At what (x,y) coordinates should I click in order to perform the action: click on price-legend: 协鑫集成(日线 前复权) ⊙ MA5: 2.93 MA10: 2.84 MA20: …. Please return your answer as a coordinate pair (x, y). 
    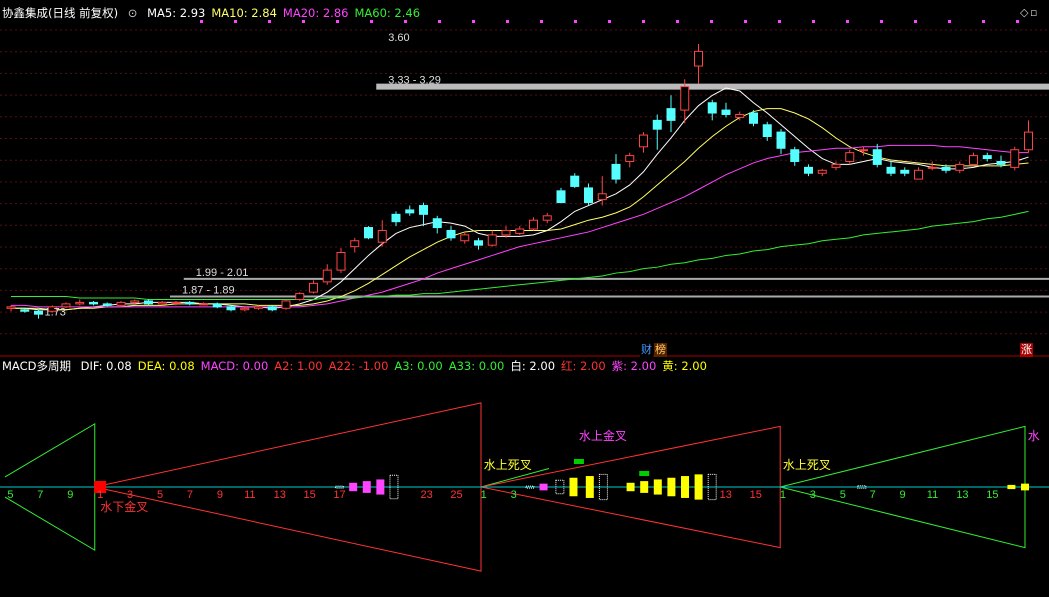
    Looking at the image, I should click on (217, 13).